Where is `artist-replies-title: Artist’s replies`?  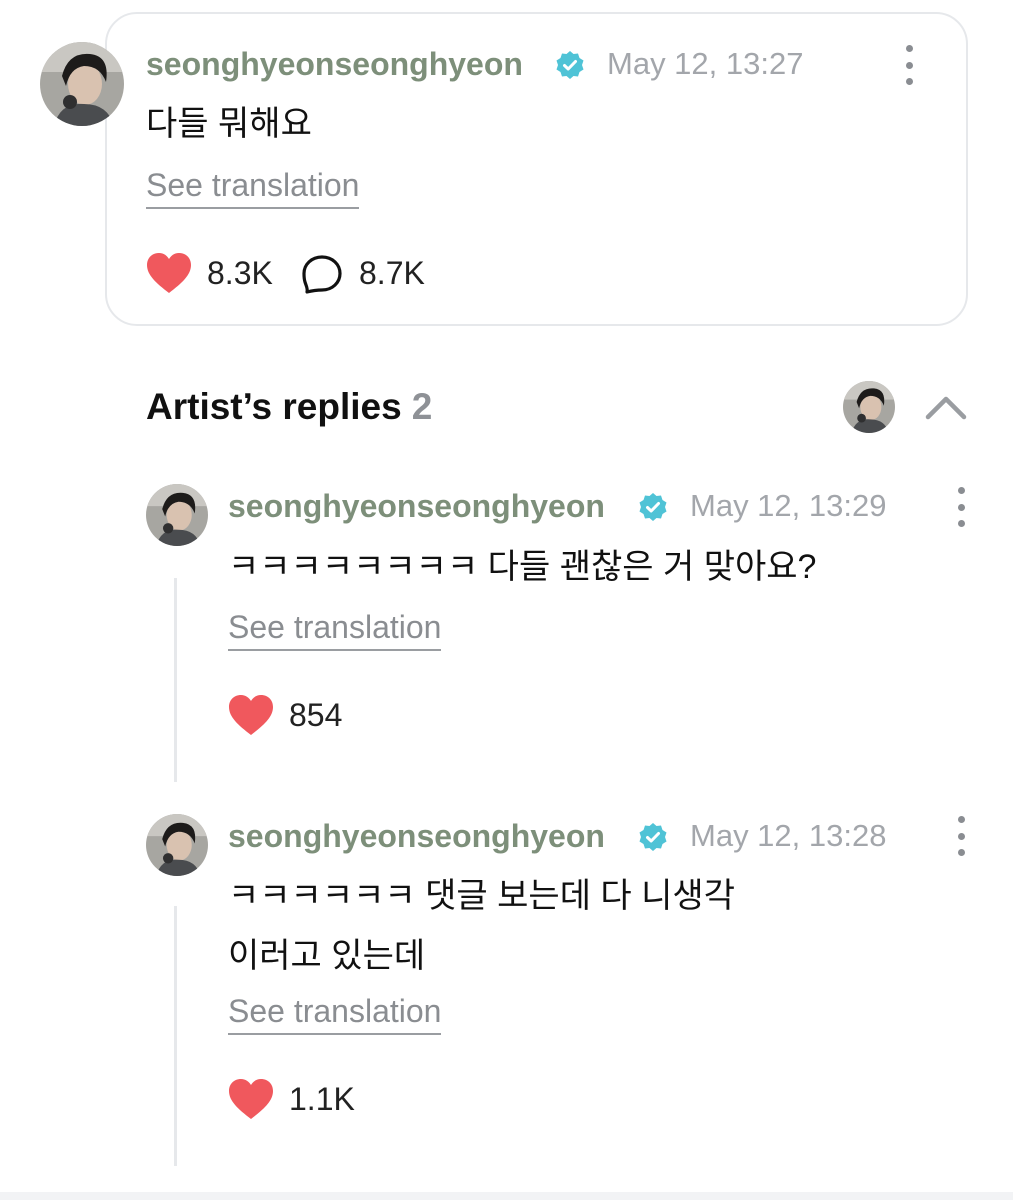
artist-replies-title: Artist’s replies is located at coordinates (274, 406).